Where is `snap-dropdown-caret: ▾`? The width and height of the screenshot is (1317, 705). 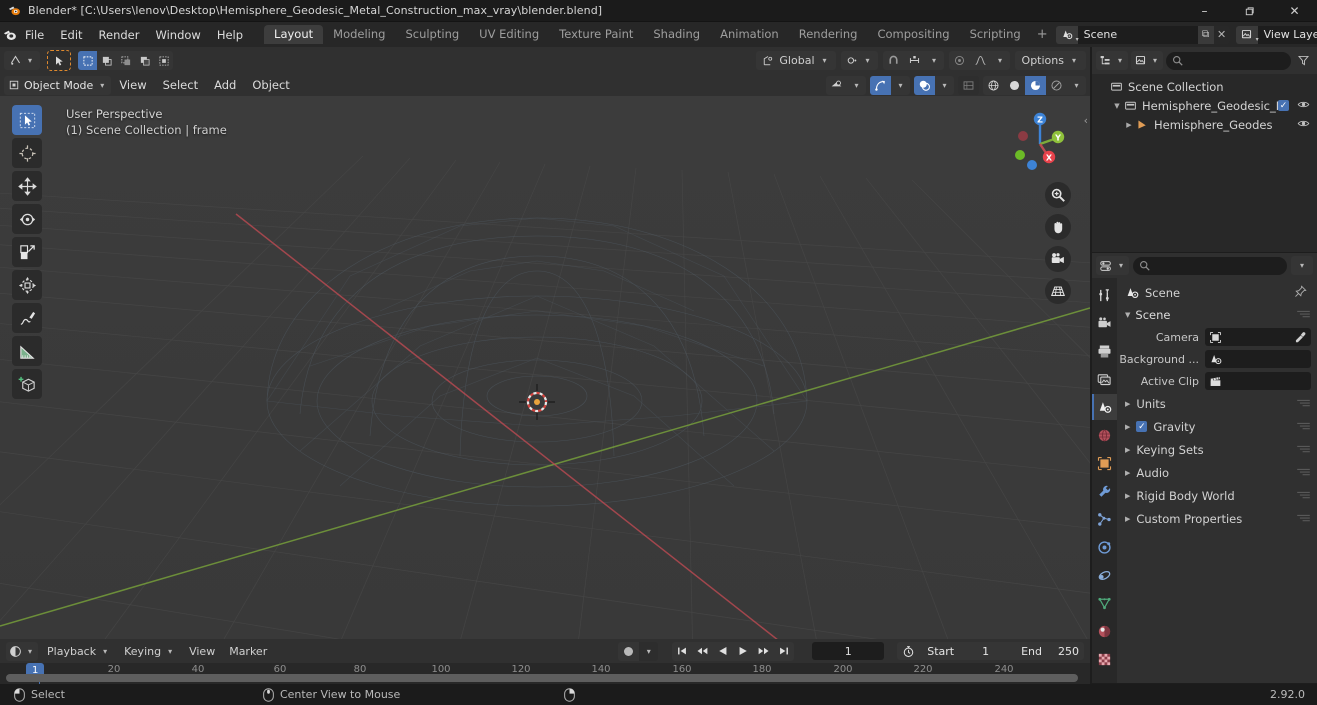
snap-dropdown-caret: ▾ is located at coordinates (934, 60).